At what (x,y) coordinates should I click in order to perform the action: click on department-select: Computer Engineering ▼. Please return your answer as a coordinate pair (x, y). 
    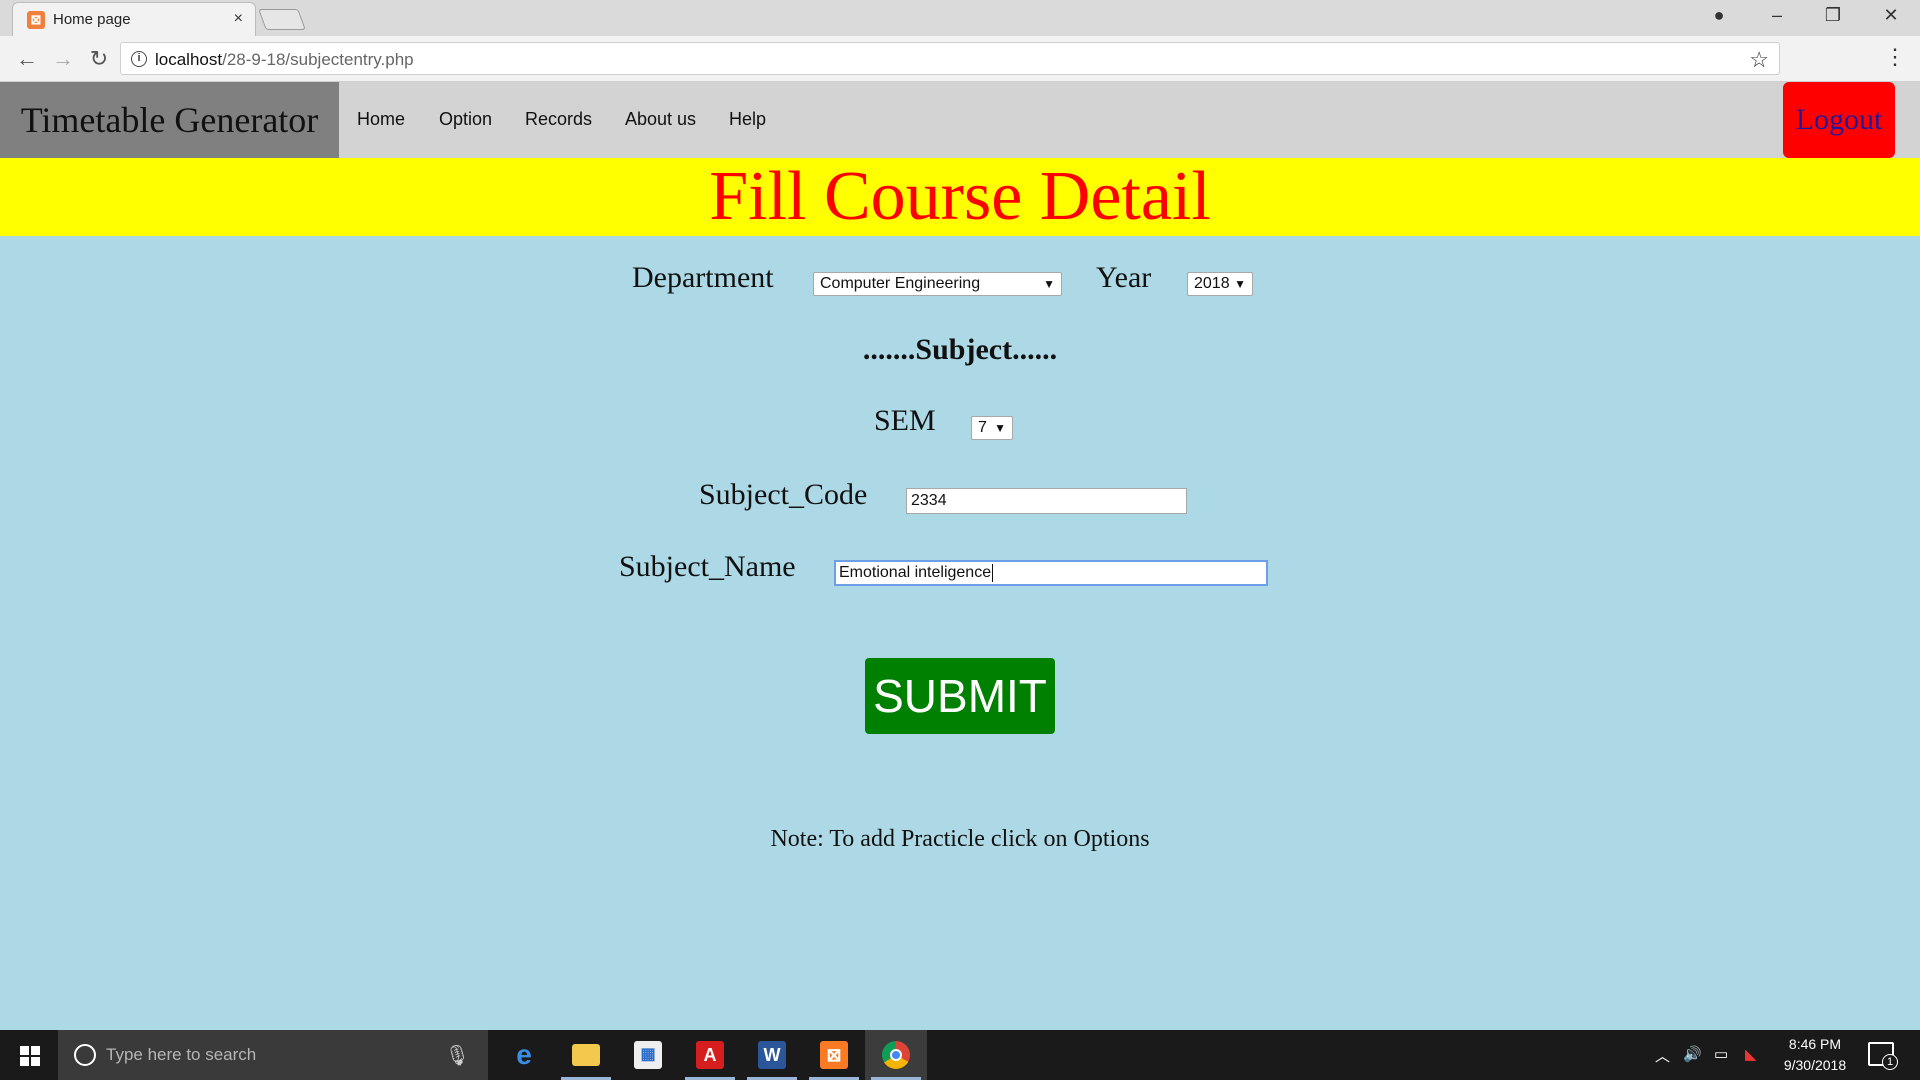
    Looking at the image, I should click on (937, 284).